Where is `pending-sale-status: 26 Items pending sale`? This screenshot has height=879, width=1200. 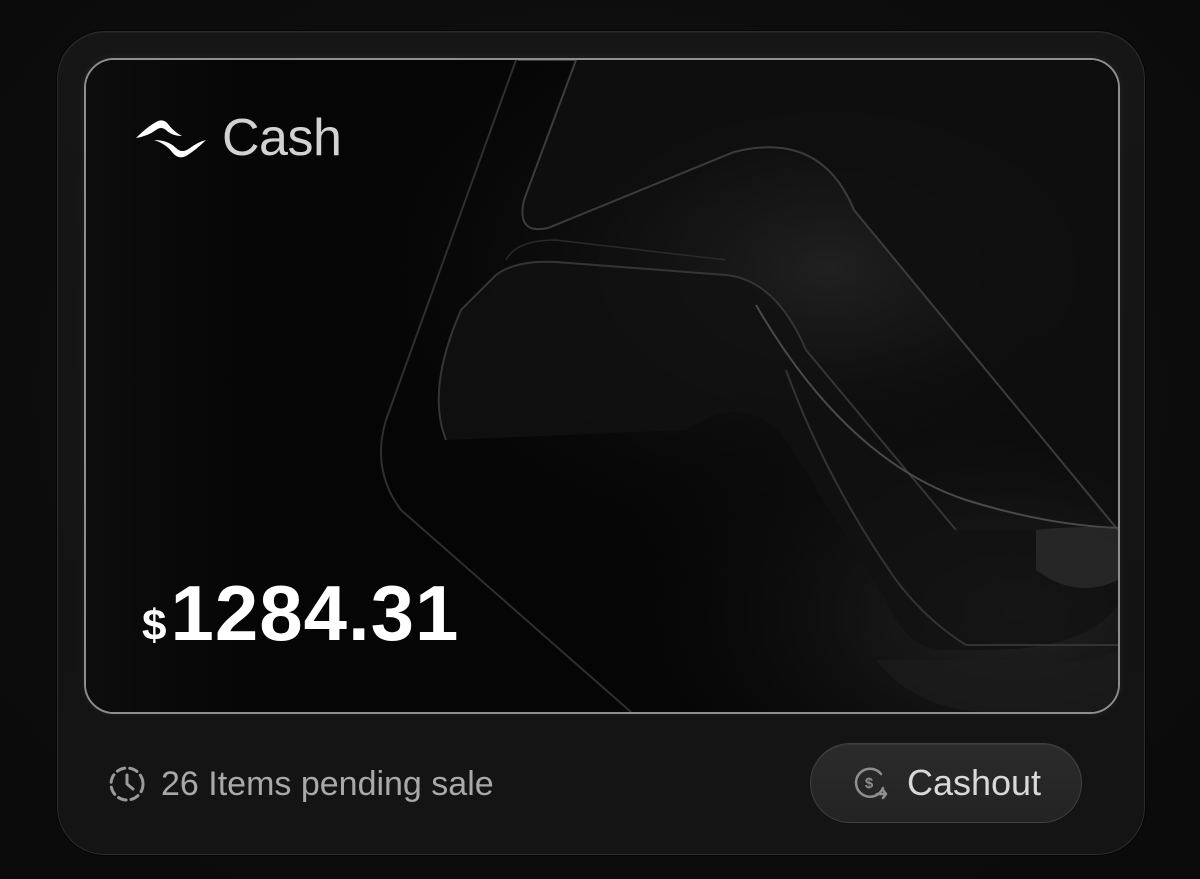
pending-sale-status: 26 Items pending sale is located at coordinates (300, 784).